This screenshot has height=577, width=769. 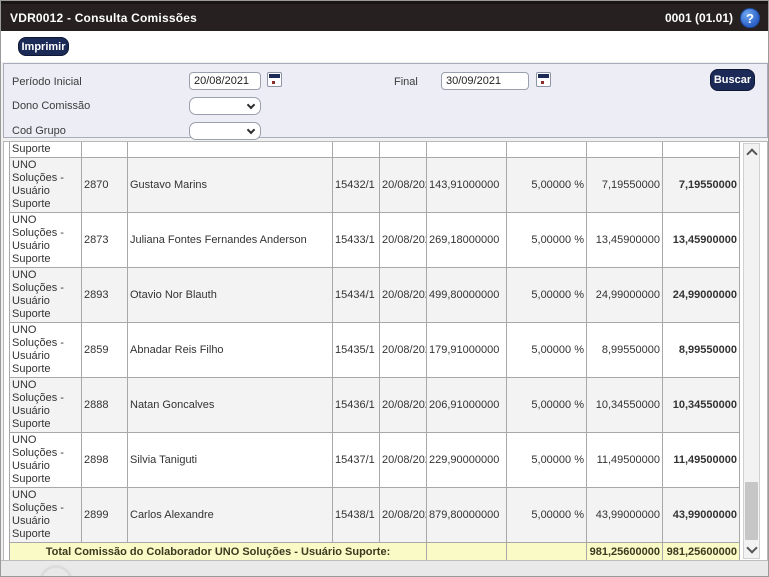 What do you see at coordinates (624, 515) in the screenshot?
I see `commission-cell: 43,99000000` at bounding box center [624, 515].